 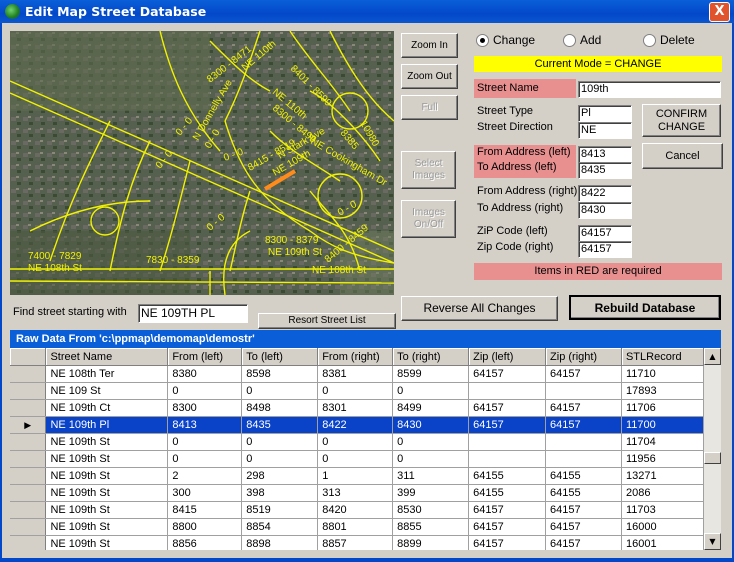 What do you see at coordinates (357, 391) in the screenshot?
I see `table-row: NE 109 St 0 0 0 0 17893` at bounding box center [357, 391].